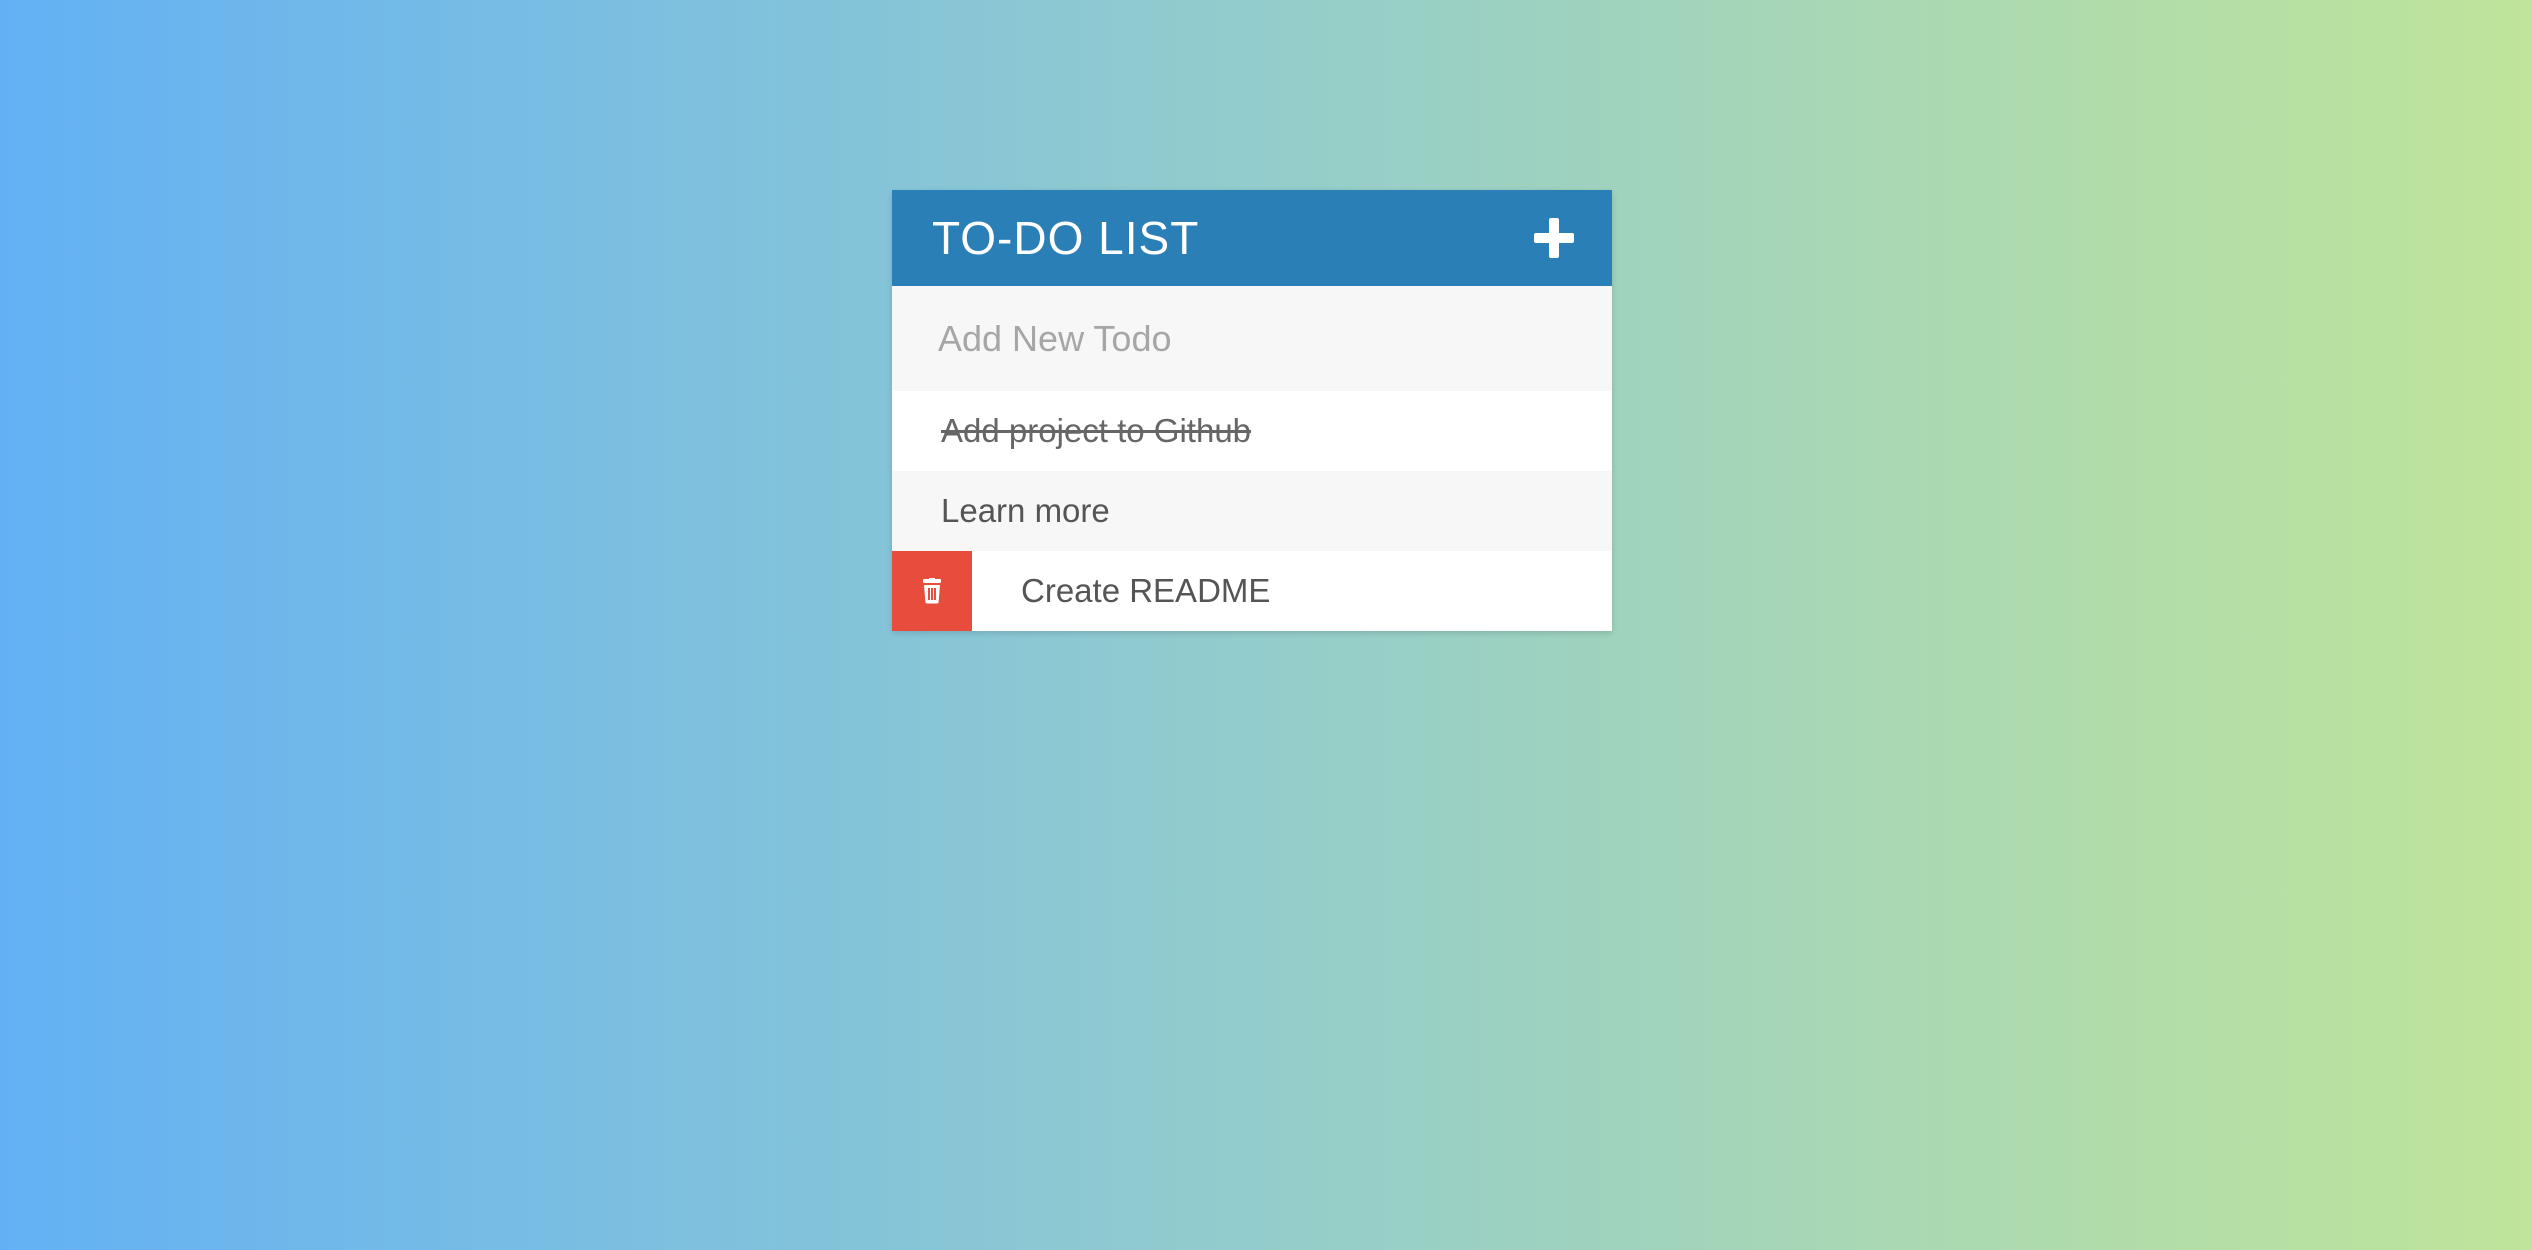 The image size is (2532, 1250). What do you see at coordinates (1252, 238) in the screenshot?
I see `todo-header: TO-DO LIST` at bounding box center [1252, 238].